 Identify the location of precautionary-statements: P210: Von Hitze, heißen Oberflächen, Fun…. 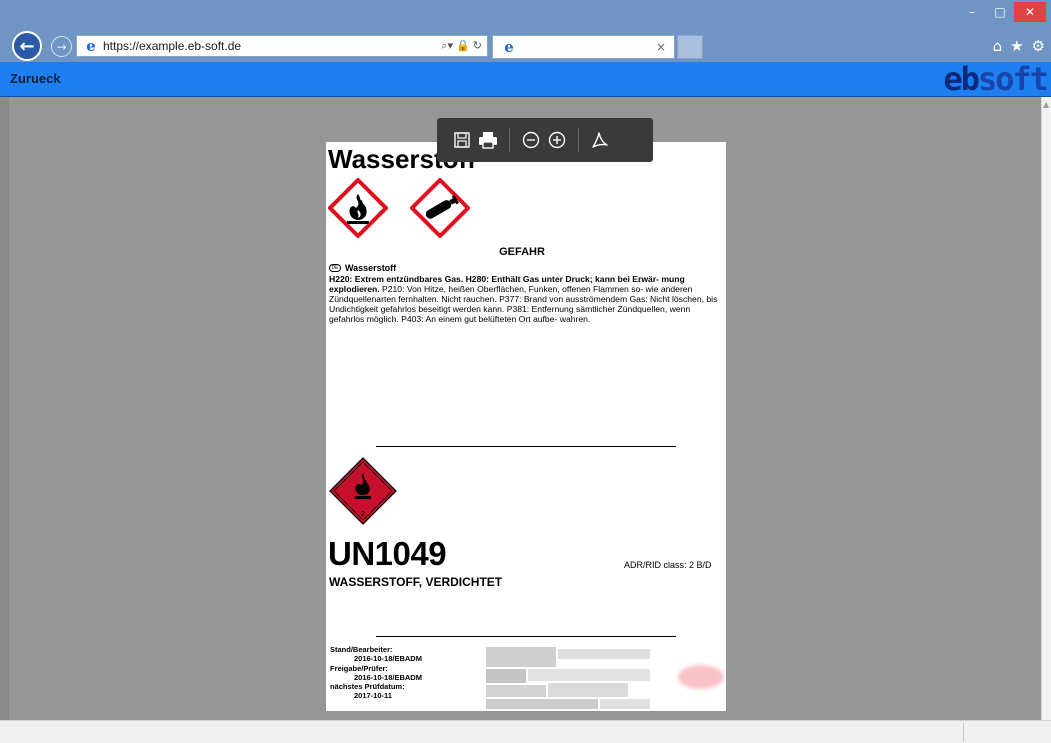
(523, 304).